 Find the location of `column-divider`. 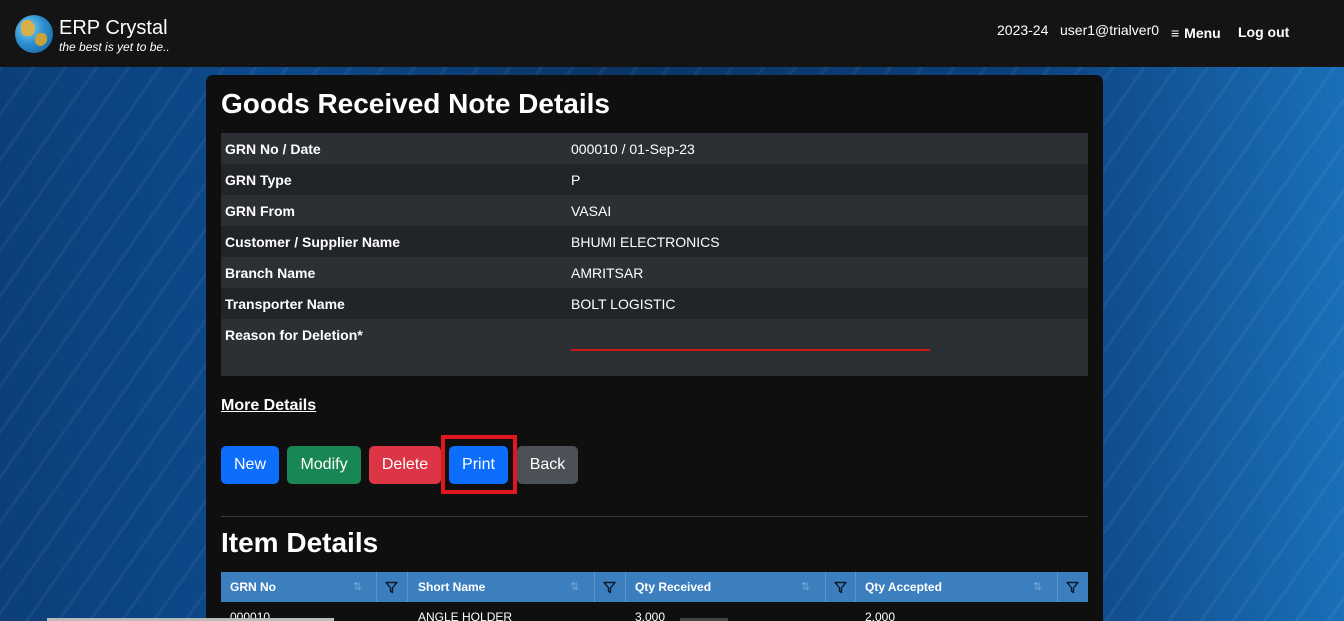

column-divider is located at coordinates (407, 587).